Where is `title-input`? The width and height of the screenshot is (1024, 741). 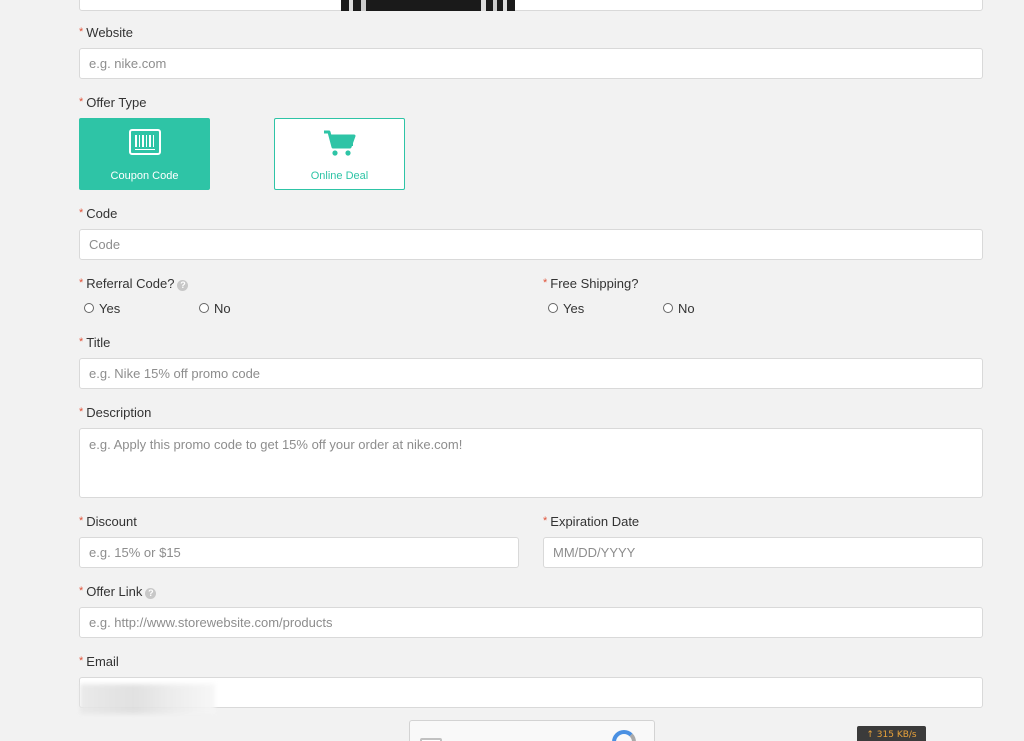 title-input is located at coordinates (531, 373).